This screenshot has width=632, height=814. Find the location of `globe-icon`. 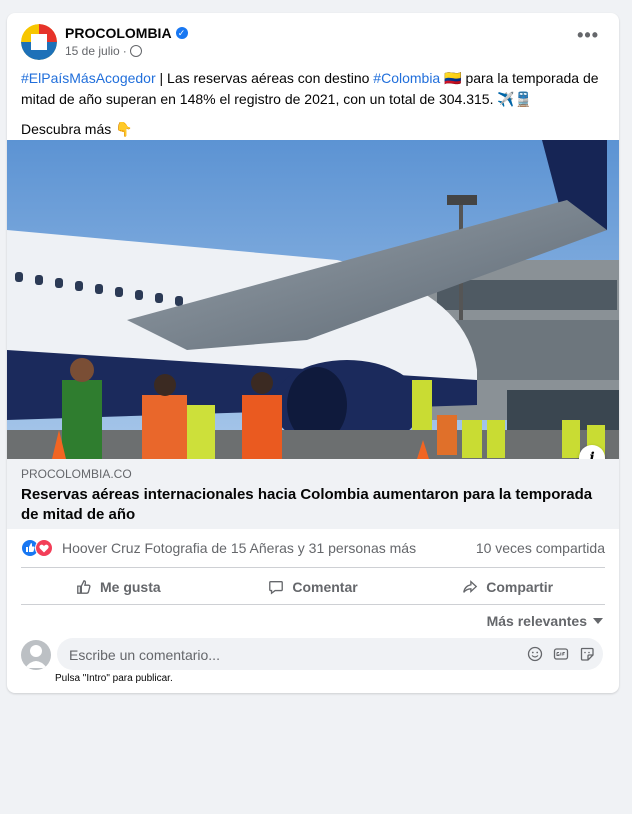

globe-icon is located at coordinates (135, 51).